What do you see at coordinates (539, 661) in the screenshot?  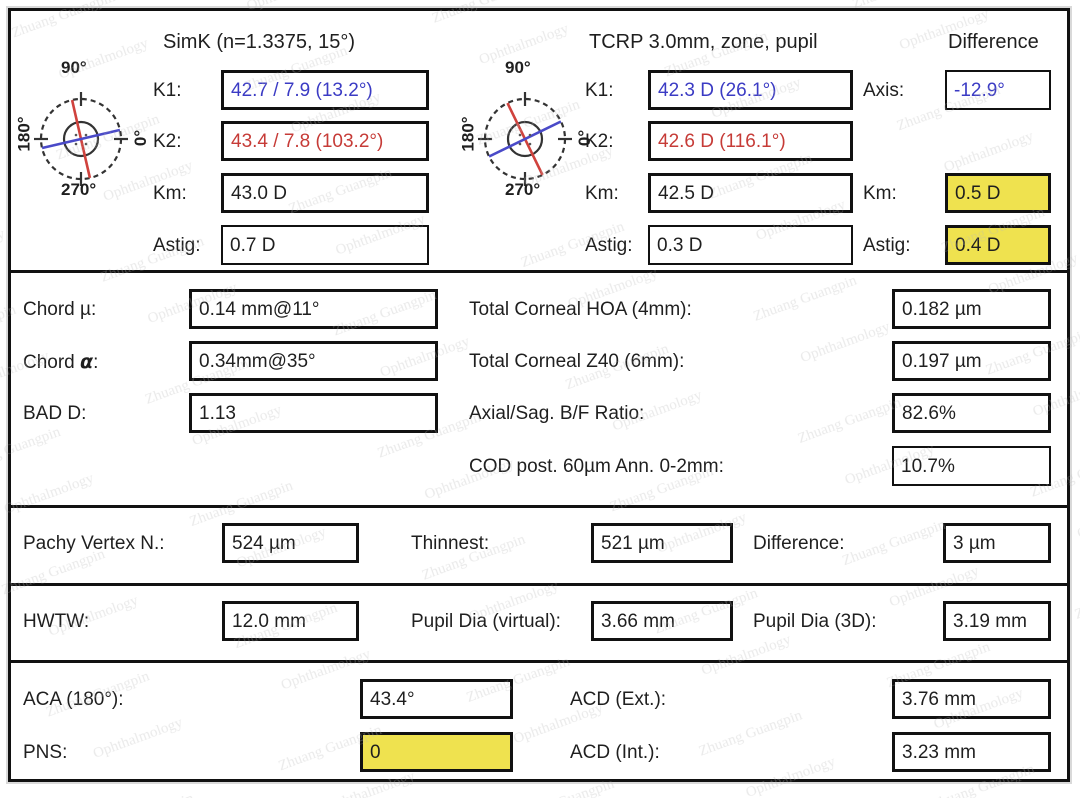 I see `divider-pachy-bottom` at bounding box center [539, 661].